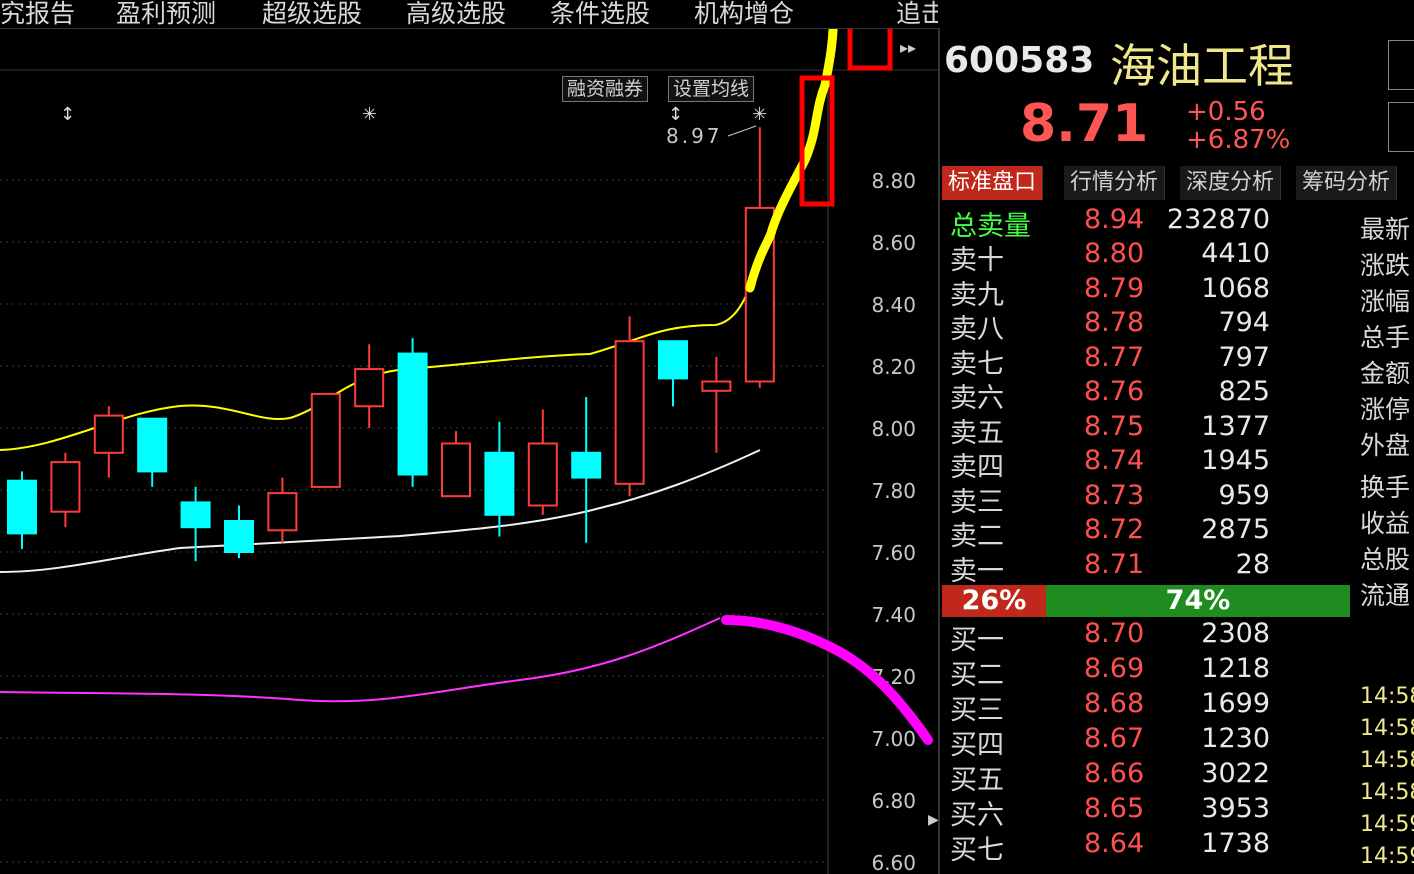 The height and width of the screenshot is (874, 1414). I want to click on menu-item-1: 盈利预测, so click(166, 14).